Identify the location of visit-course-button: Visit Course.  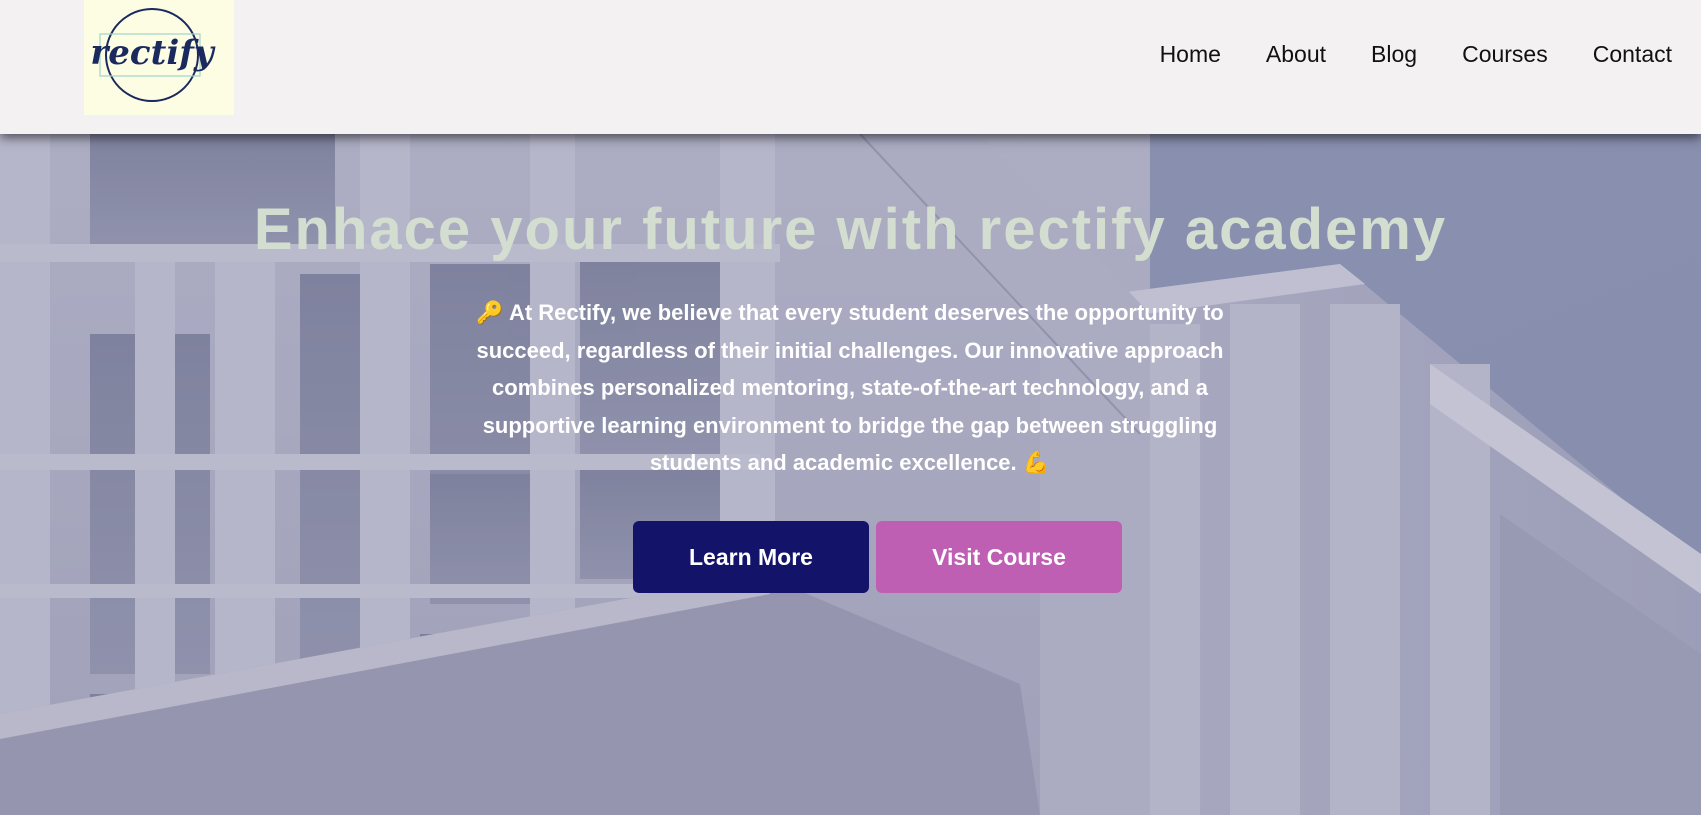
(999, 557).